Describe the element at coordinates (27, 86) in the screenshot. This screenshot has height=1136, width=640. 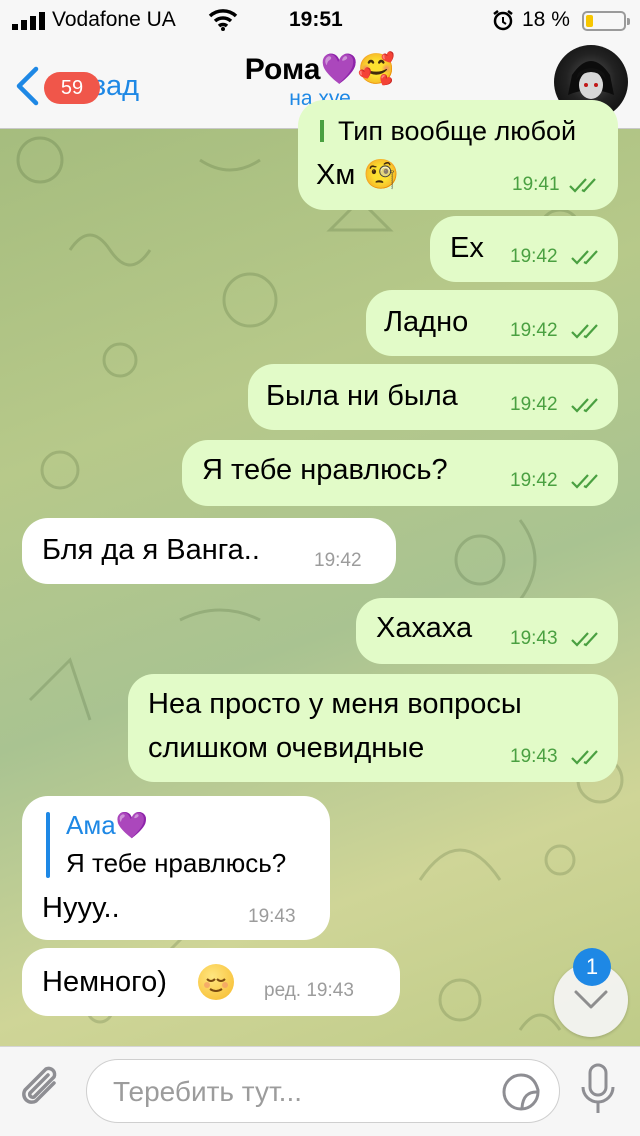
I see `back-chevron-icon` at that location.